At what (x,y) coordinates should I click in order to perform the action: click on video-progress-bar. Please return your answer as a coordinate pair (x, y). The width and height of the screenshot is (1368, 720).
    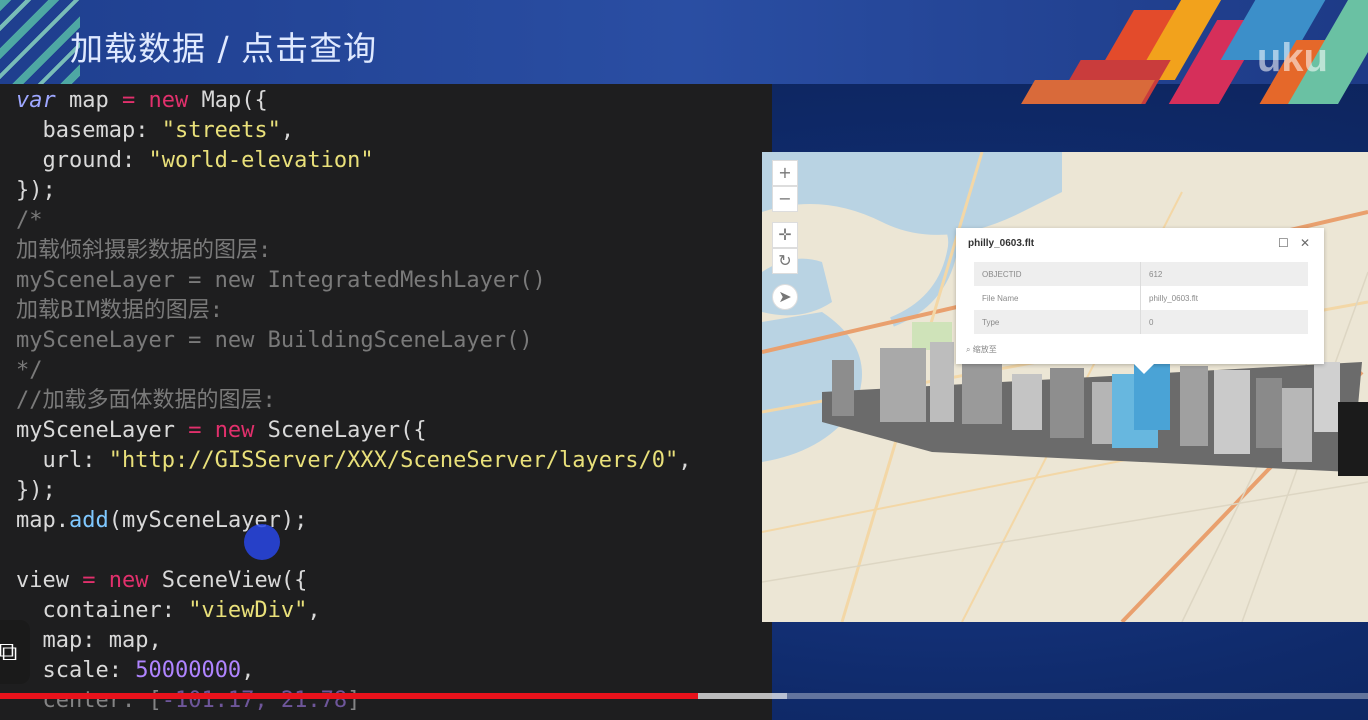
    Looking at the image, I should click on (684, 696).